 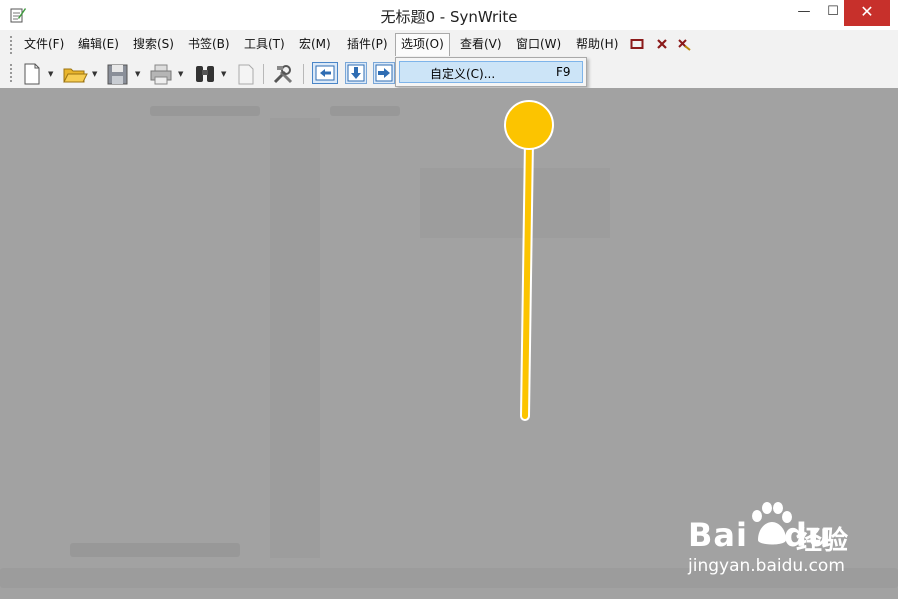 I want to click on watermark-brand: Bai, so click(x=718, y=535).